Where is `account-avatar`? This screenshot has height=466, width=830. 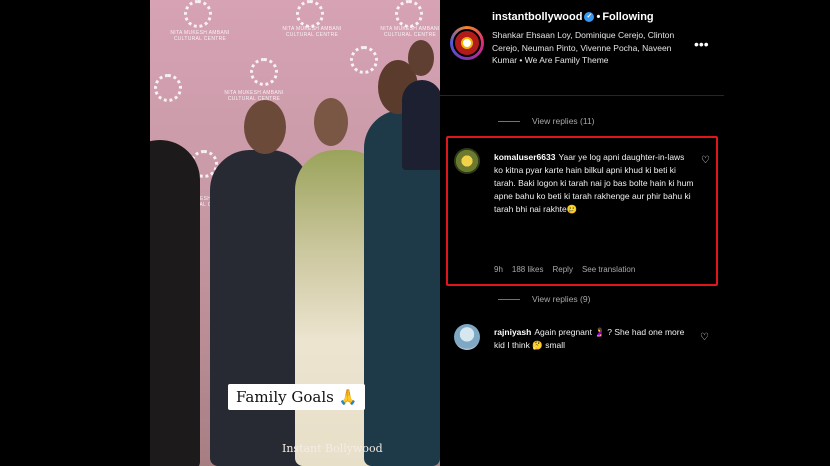
account-avatar is located at coordinates (467, 43).